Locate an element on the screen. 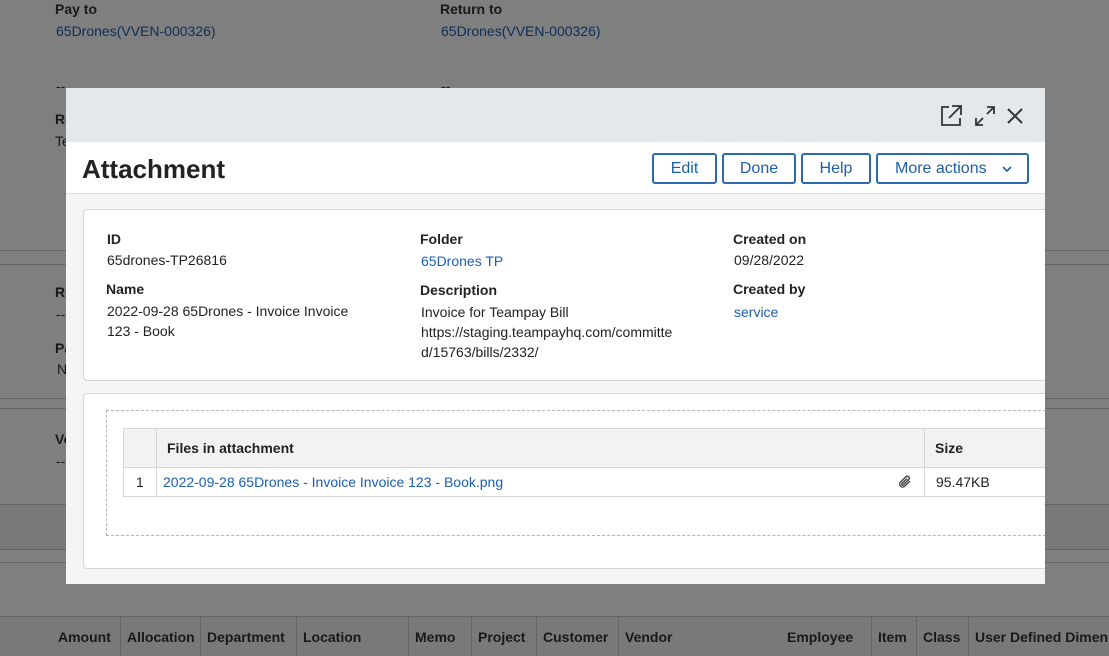  row-number: 1 is located at coordinates (140, 482).